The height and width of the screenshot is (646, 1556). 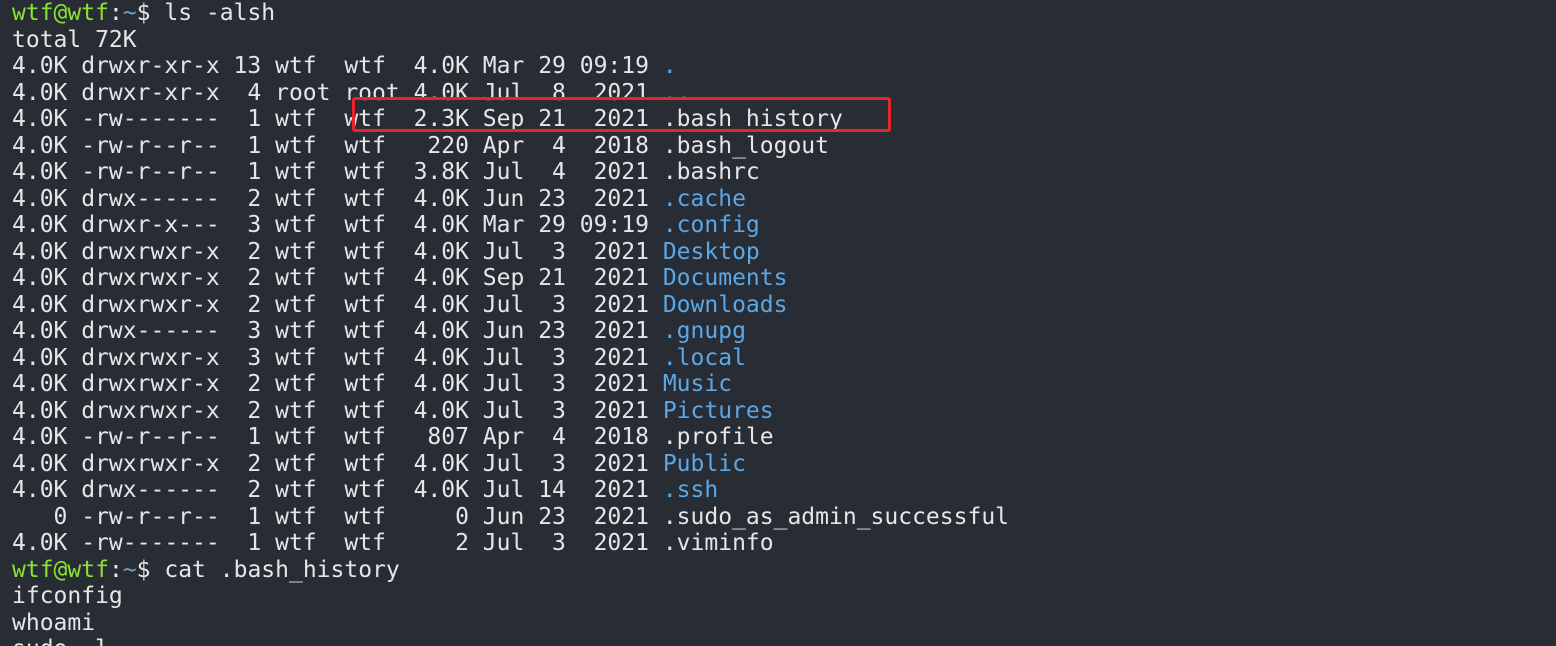 I want to click on directory-name: .gnupg, so click(x=704, y=331).